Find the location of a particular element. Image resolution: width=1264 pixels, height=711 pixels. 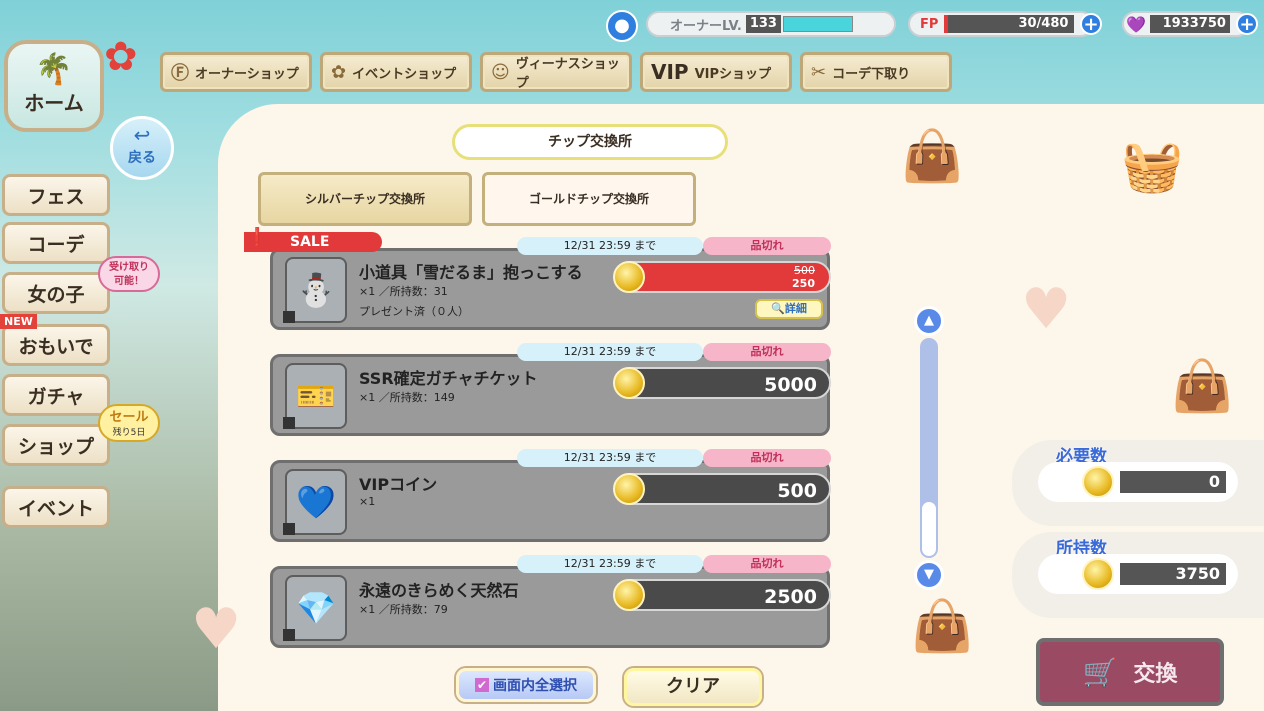

nav-shop: ショップ is located at coordinates (56, 445).